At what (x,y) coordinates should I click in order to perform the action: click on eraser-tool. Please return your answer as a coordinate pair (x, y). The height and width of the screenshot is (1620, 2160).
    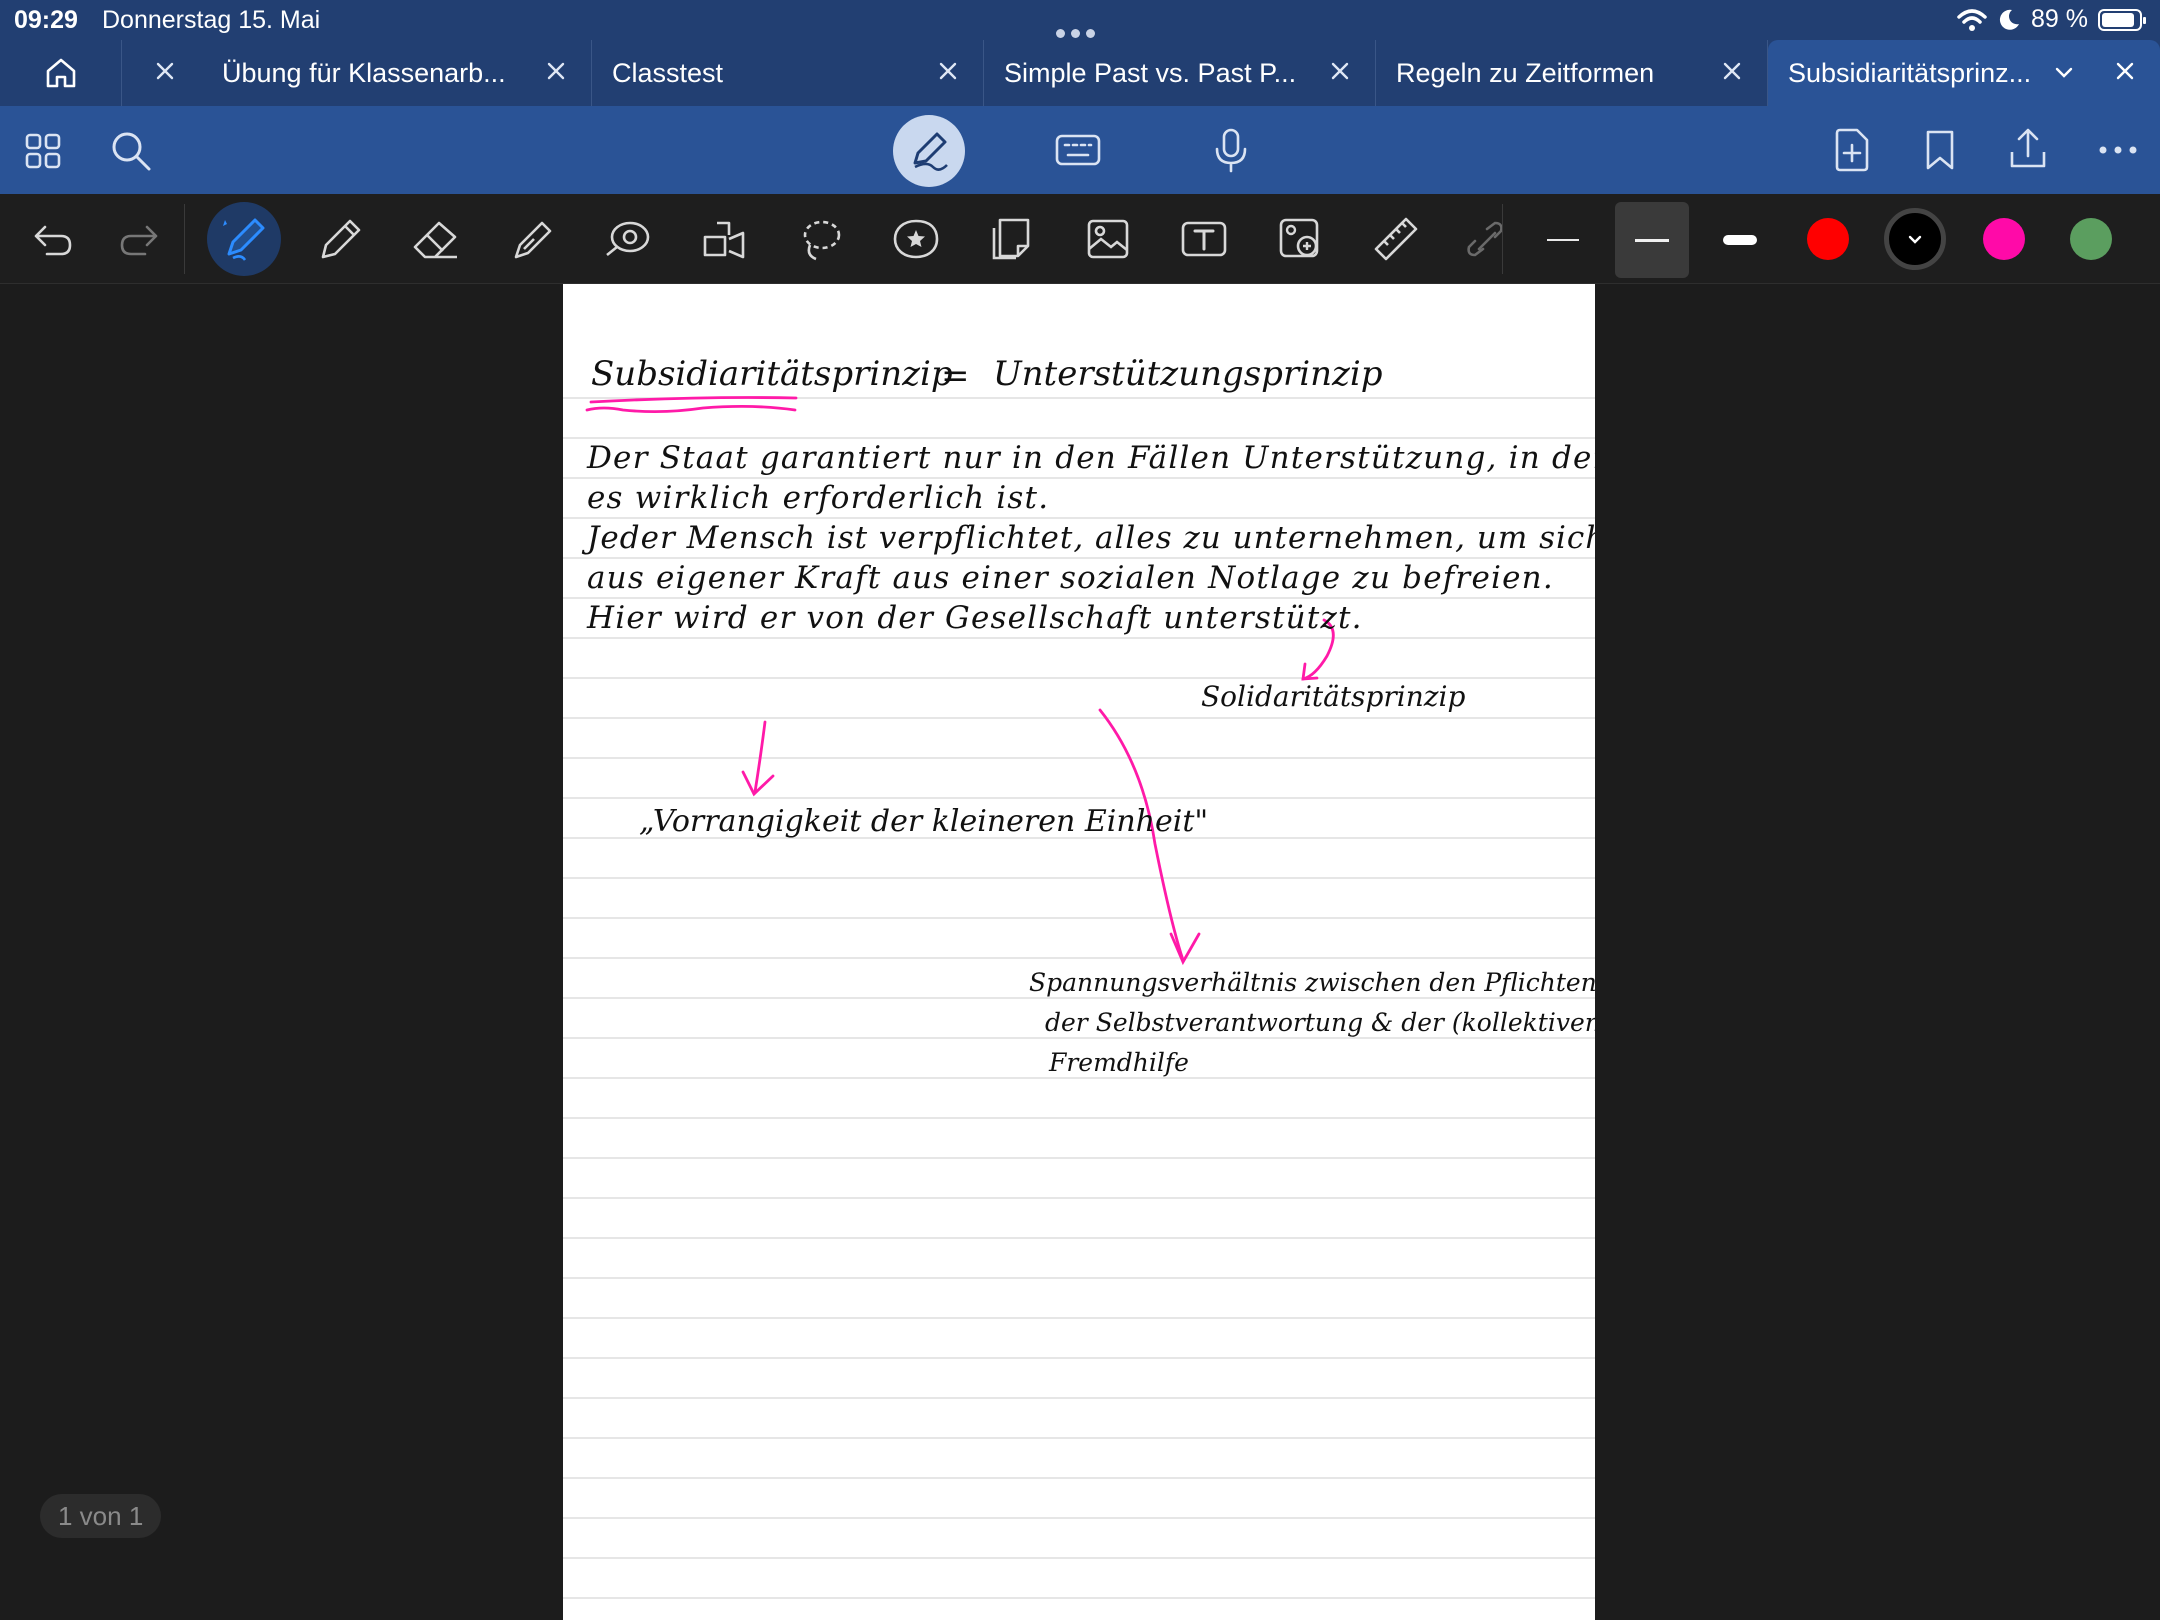
    Looking at the image, I should click on (436, 239).